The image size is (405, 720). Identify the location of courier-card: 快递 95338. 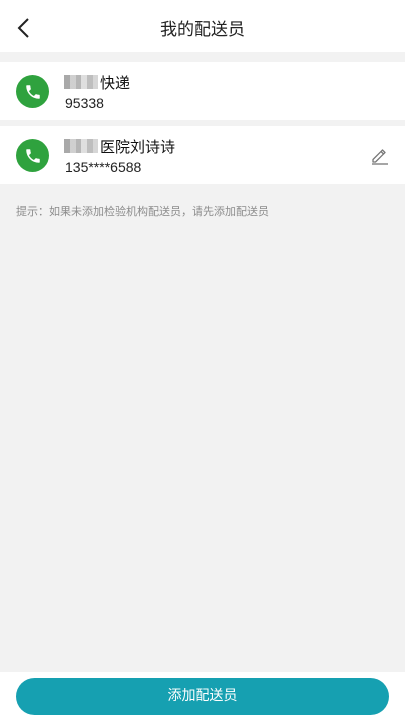
(202, 91).